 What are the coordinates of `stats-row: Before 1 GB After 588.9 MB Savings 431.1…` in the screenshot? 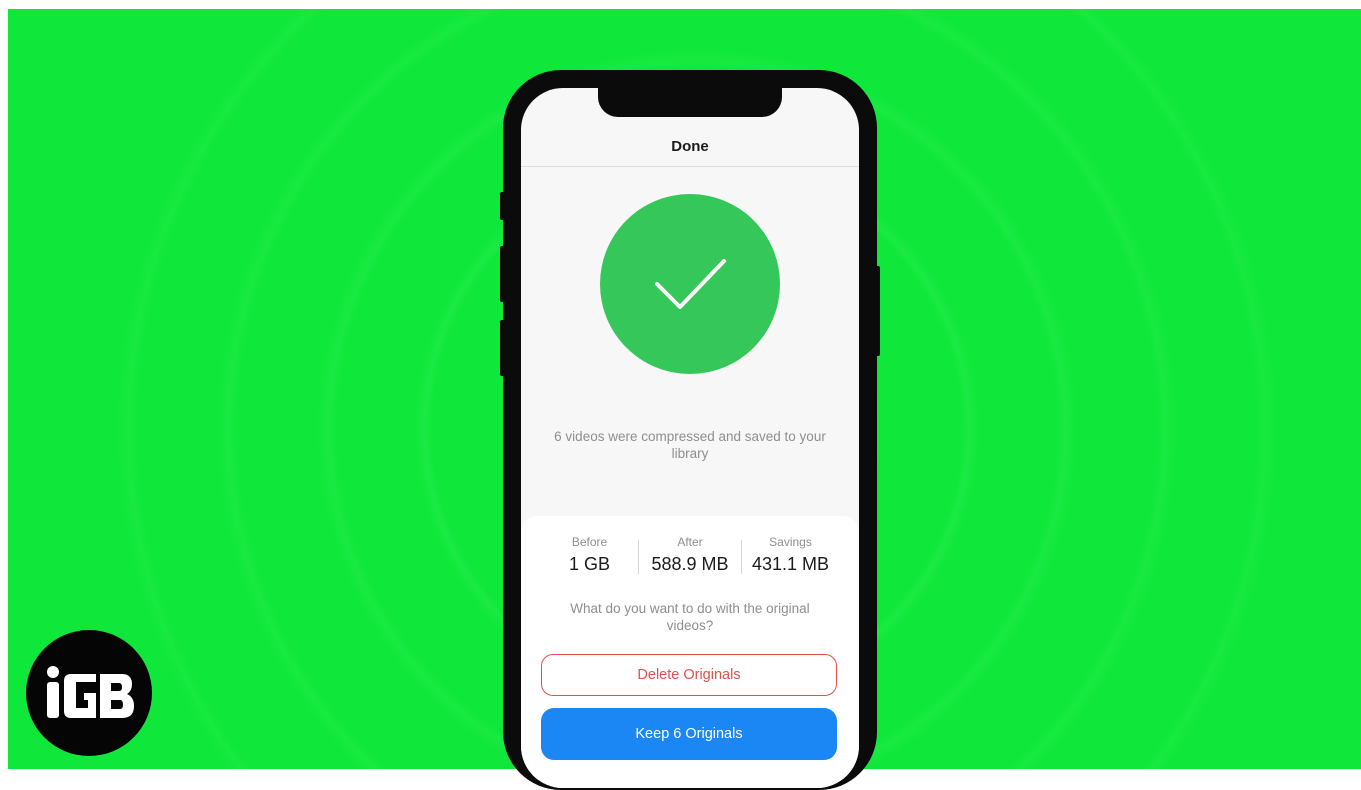 It's located at (690, 558).